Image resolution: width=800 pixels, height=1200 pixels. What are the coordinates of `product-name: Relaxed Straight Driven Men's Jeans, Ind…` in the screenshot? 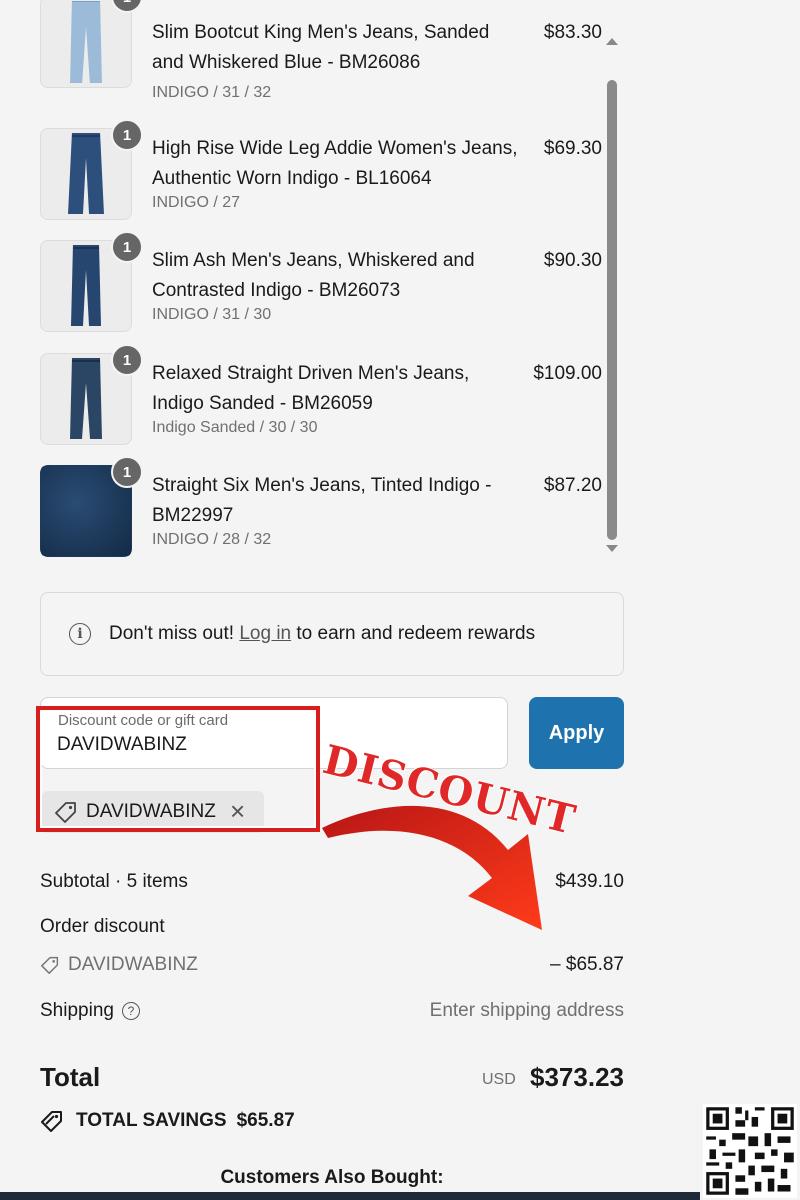 It's located at (311, 388).